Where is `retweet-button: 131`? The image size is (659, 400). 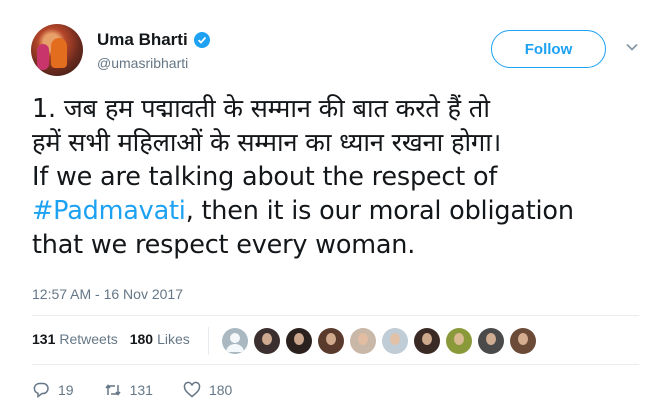 retweet-button: 131 is located at coordinates (128, 390).